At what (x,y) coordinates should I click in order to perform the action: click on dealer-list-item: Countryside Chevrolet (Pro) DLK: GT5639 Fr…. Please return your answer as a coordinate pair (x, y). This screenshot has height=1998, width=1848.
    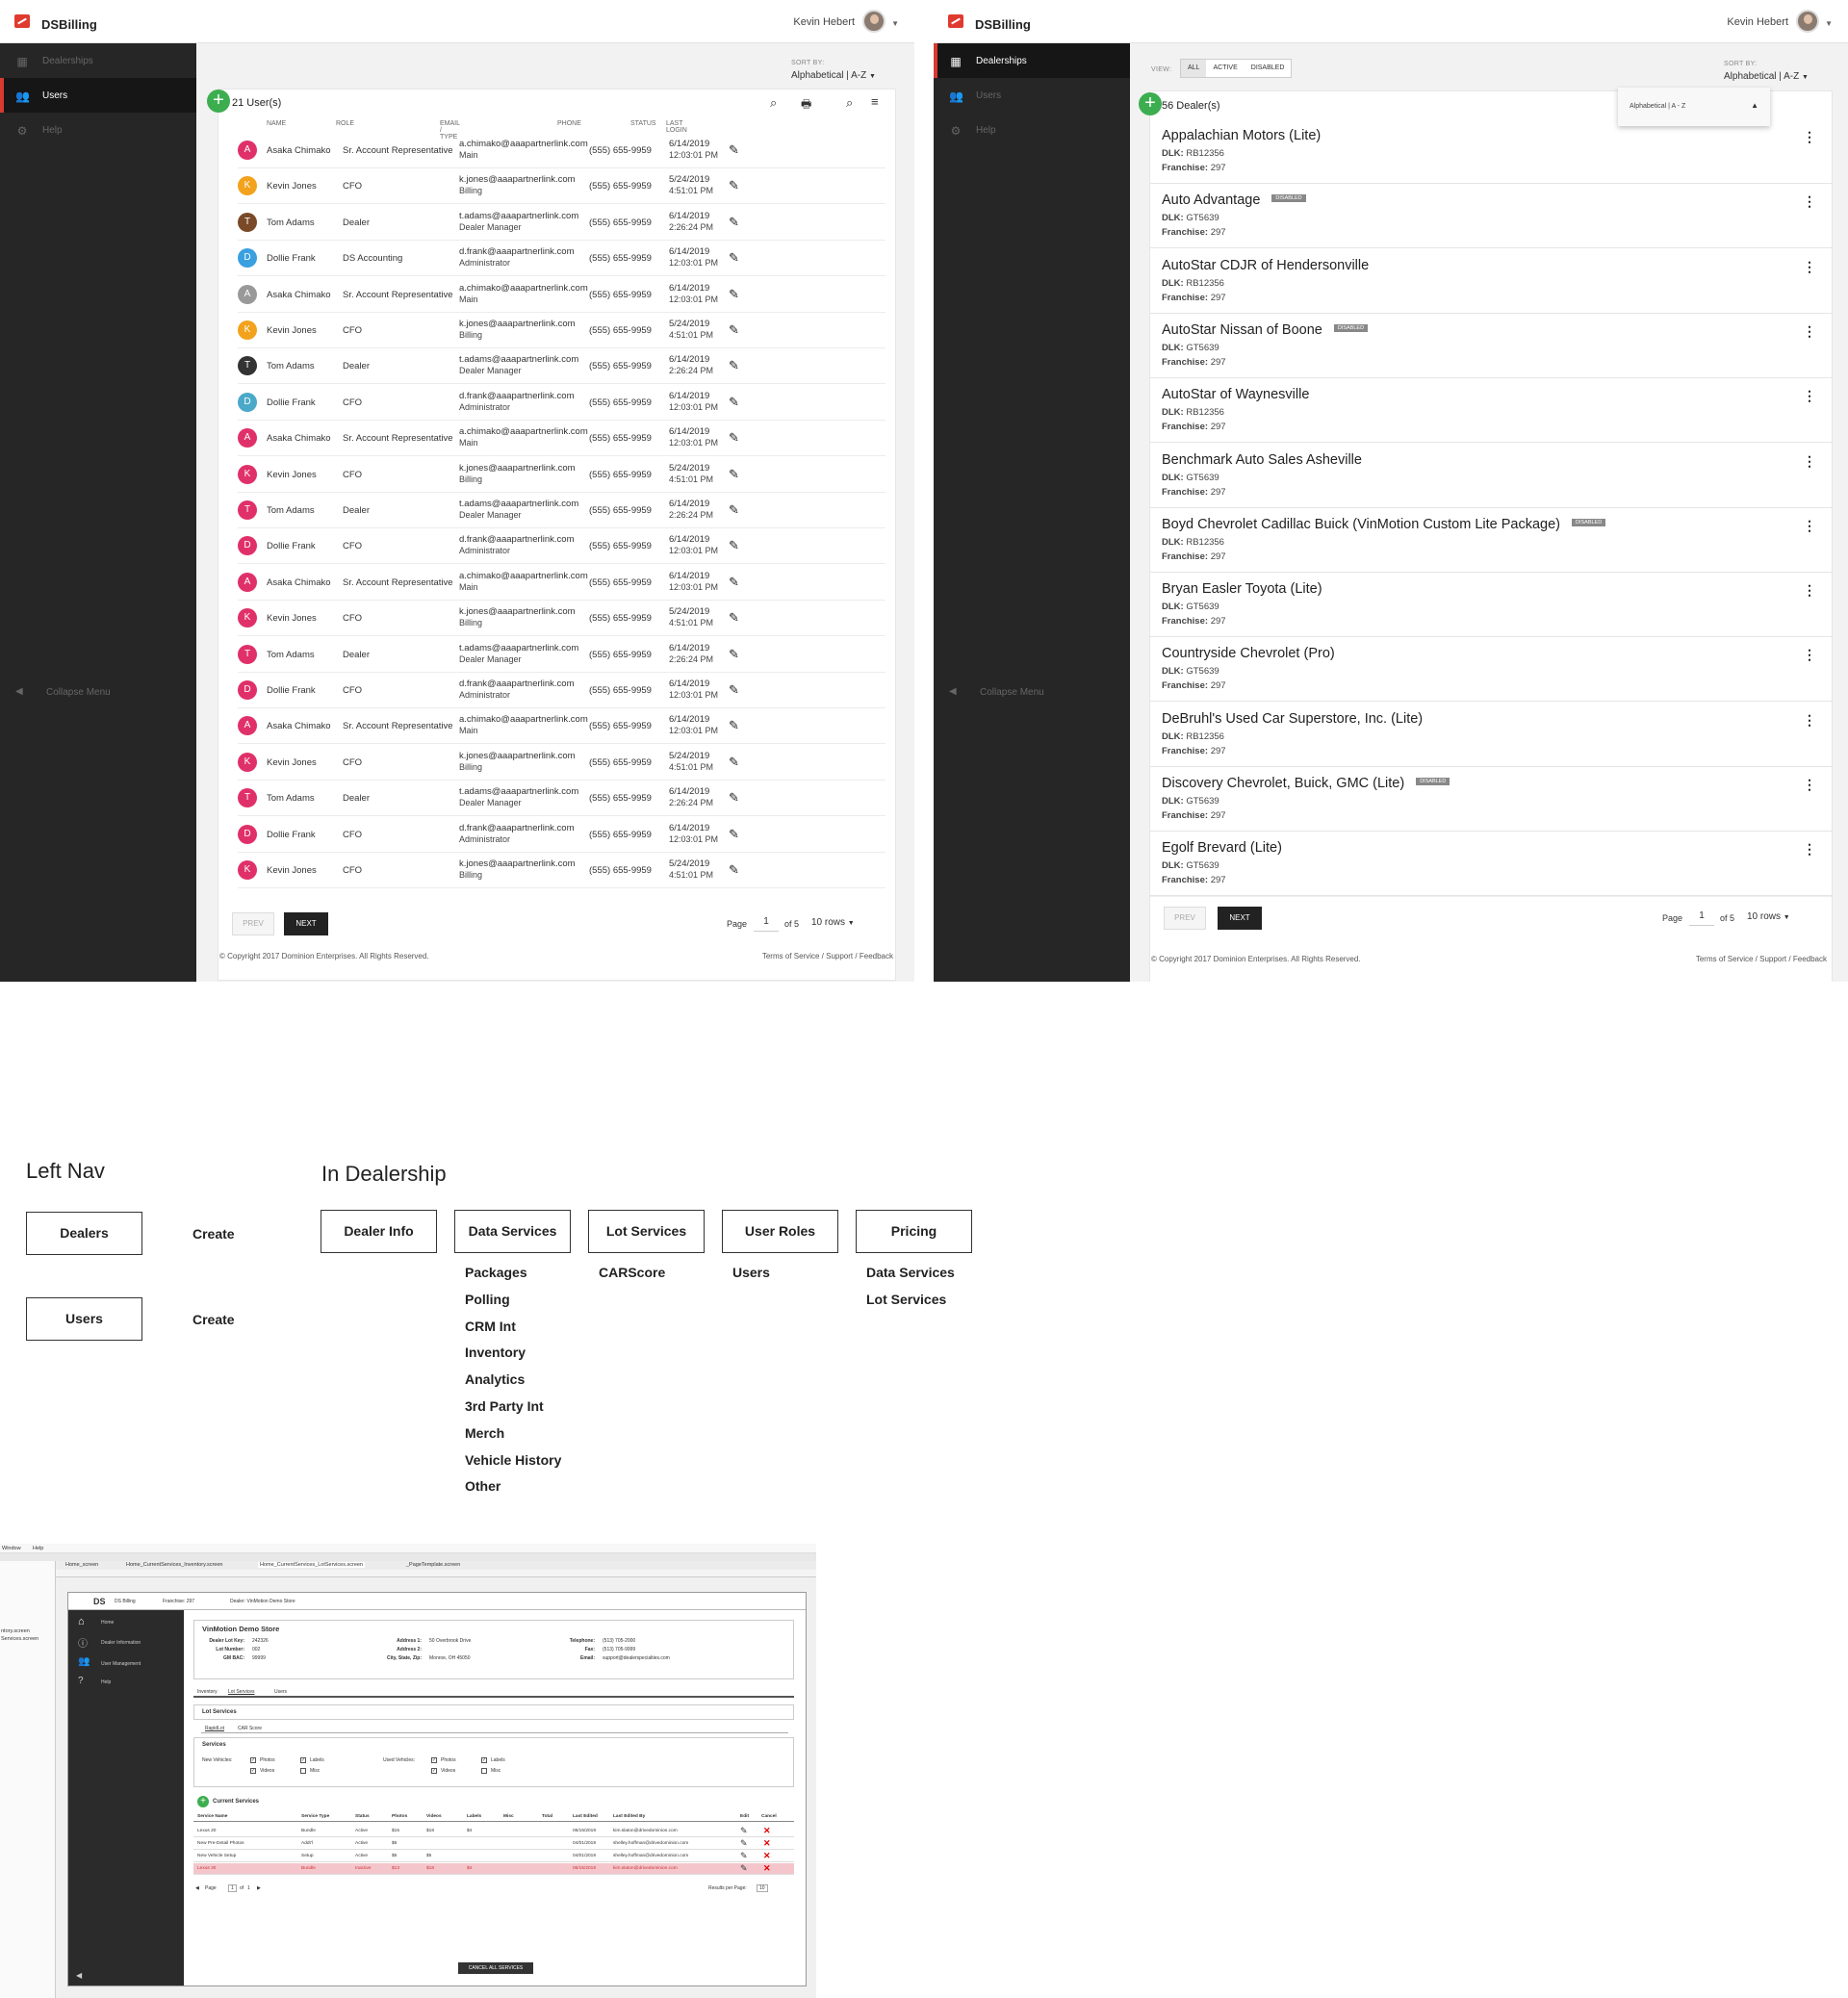
    Looking at the image, I should click on (1491, 670).